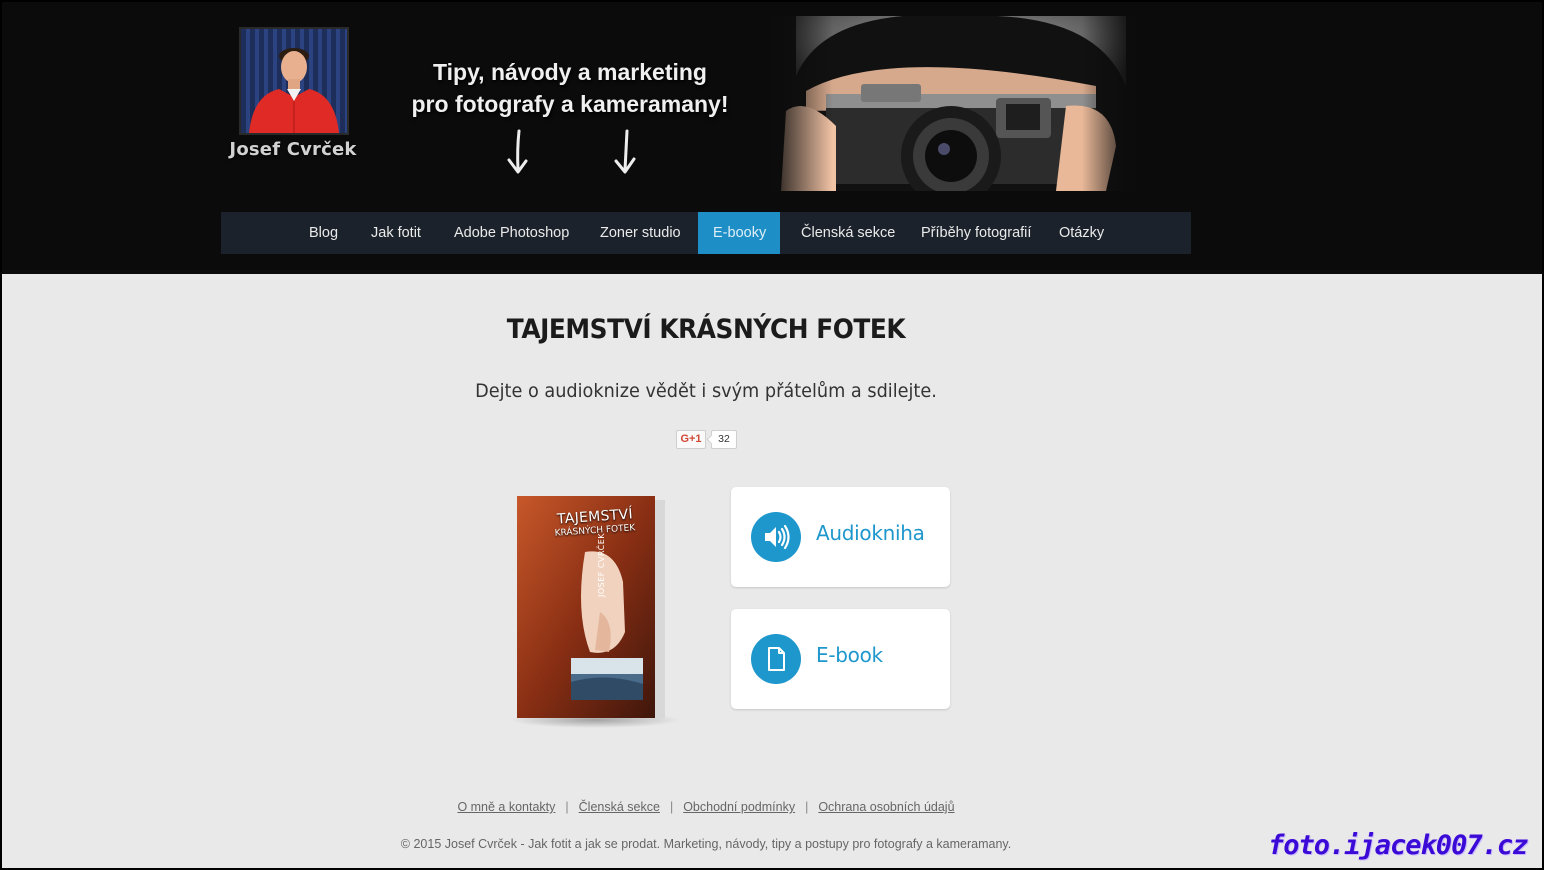 The width and height of the screenshot is (1544, 870). What do you see at coordinates (570, 72) in the screenshot?
I see `tagline-line-1: Tipy, návody a marketing` at bounding box center [570, 72].